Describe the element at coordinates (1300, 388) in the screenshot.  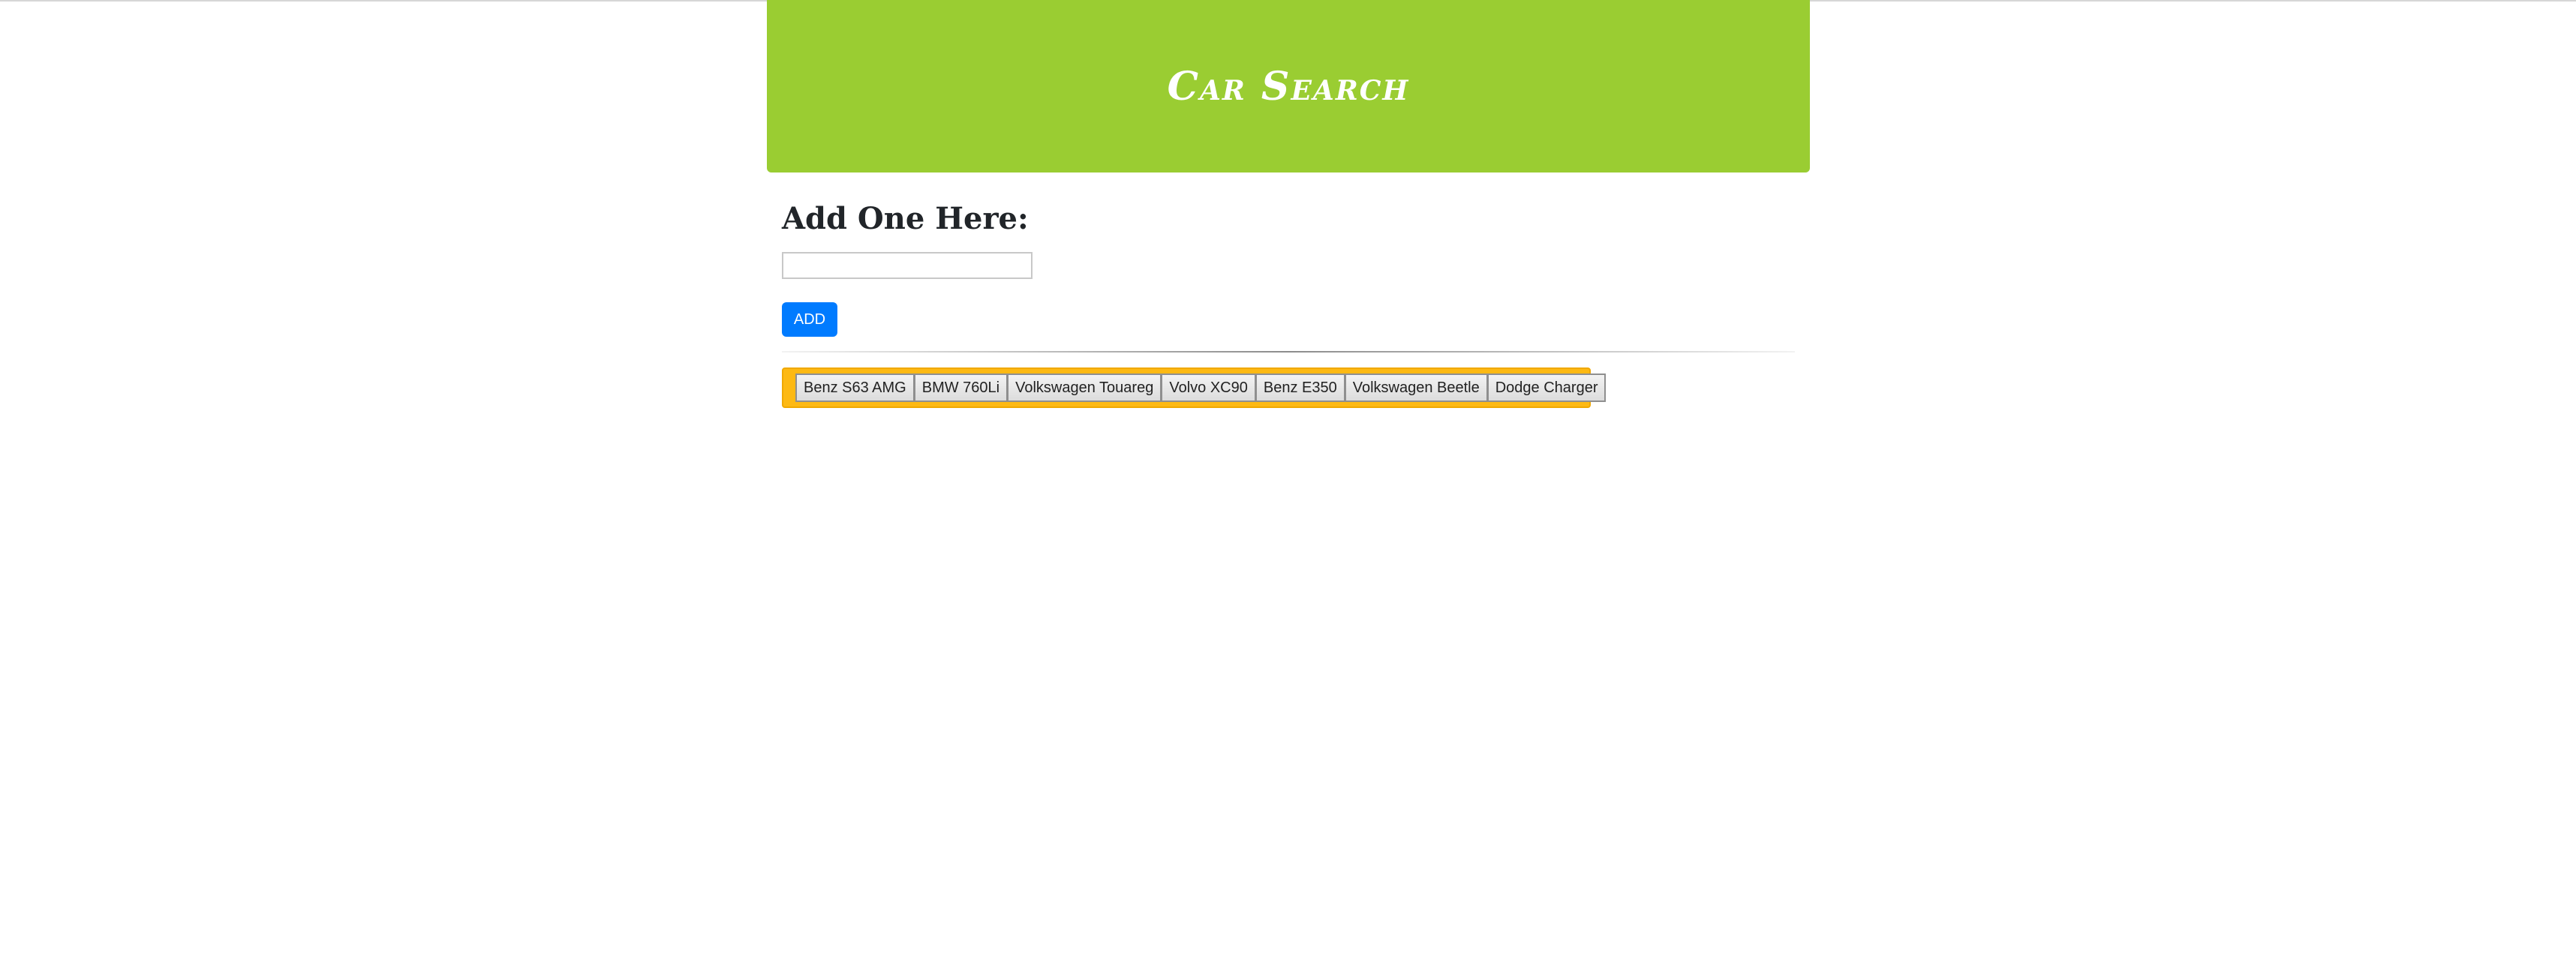
I see `car-button: Benz E350` at that location.